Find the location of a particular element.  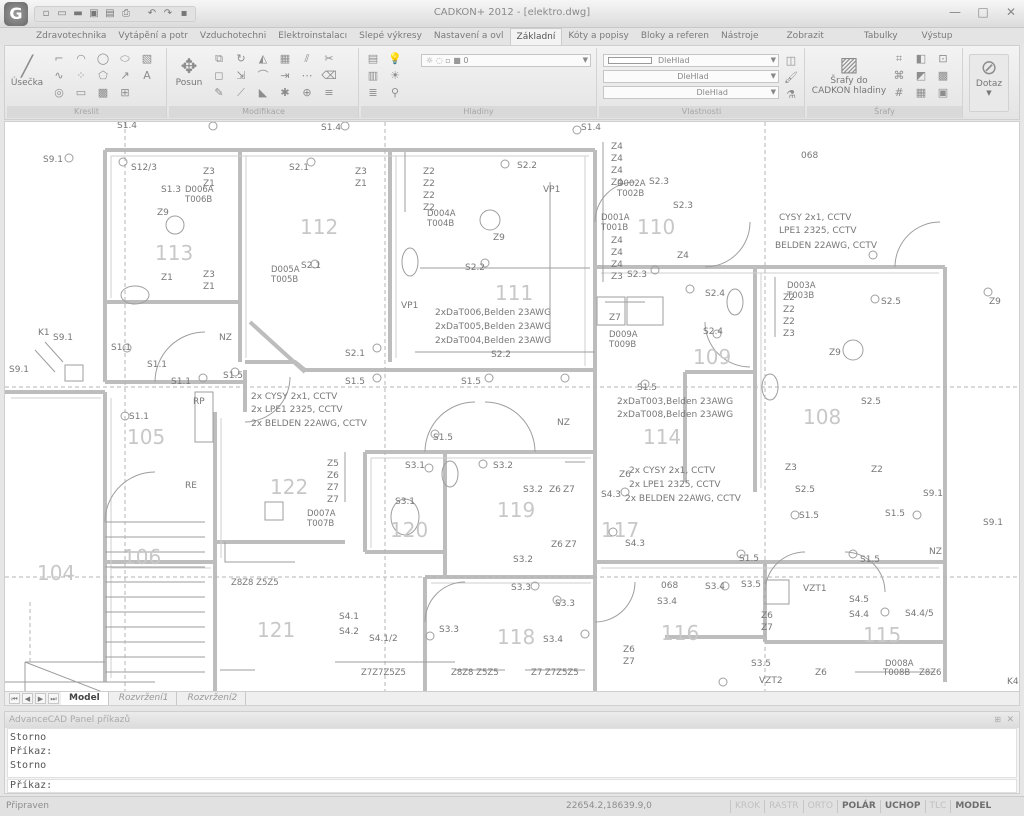

toggle-tlc: TLC is located at coordinates (937, 806).